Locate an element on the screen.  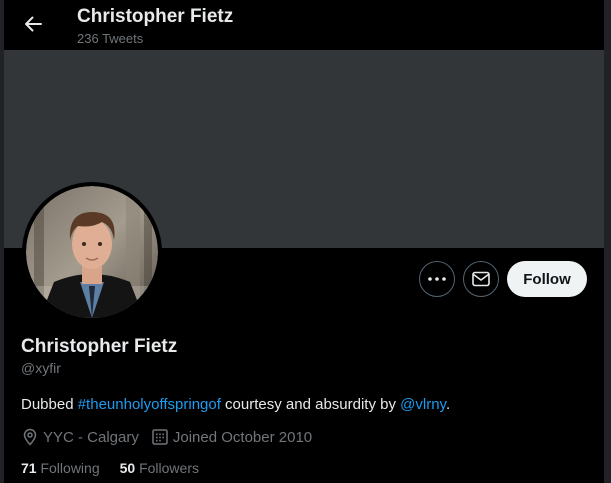
tweet-count: 236 Tweets is located at coordinates (110, 38).